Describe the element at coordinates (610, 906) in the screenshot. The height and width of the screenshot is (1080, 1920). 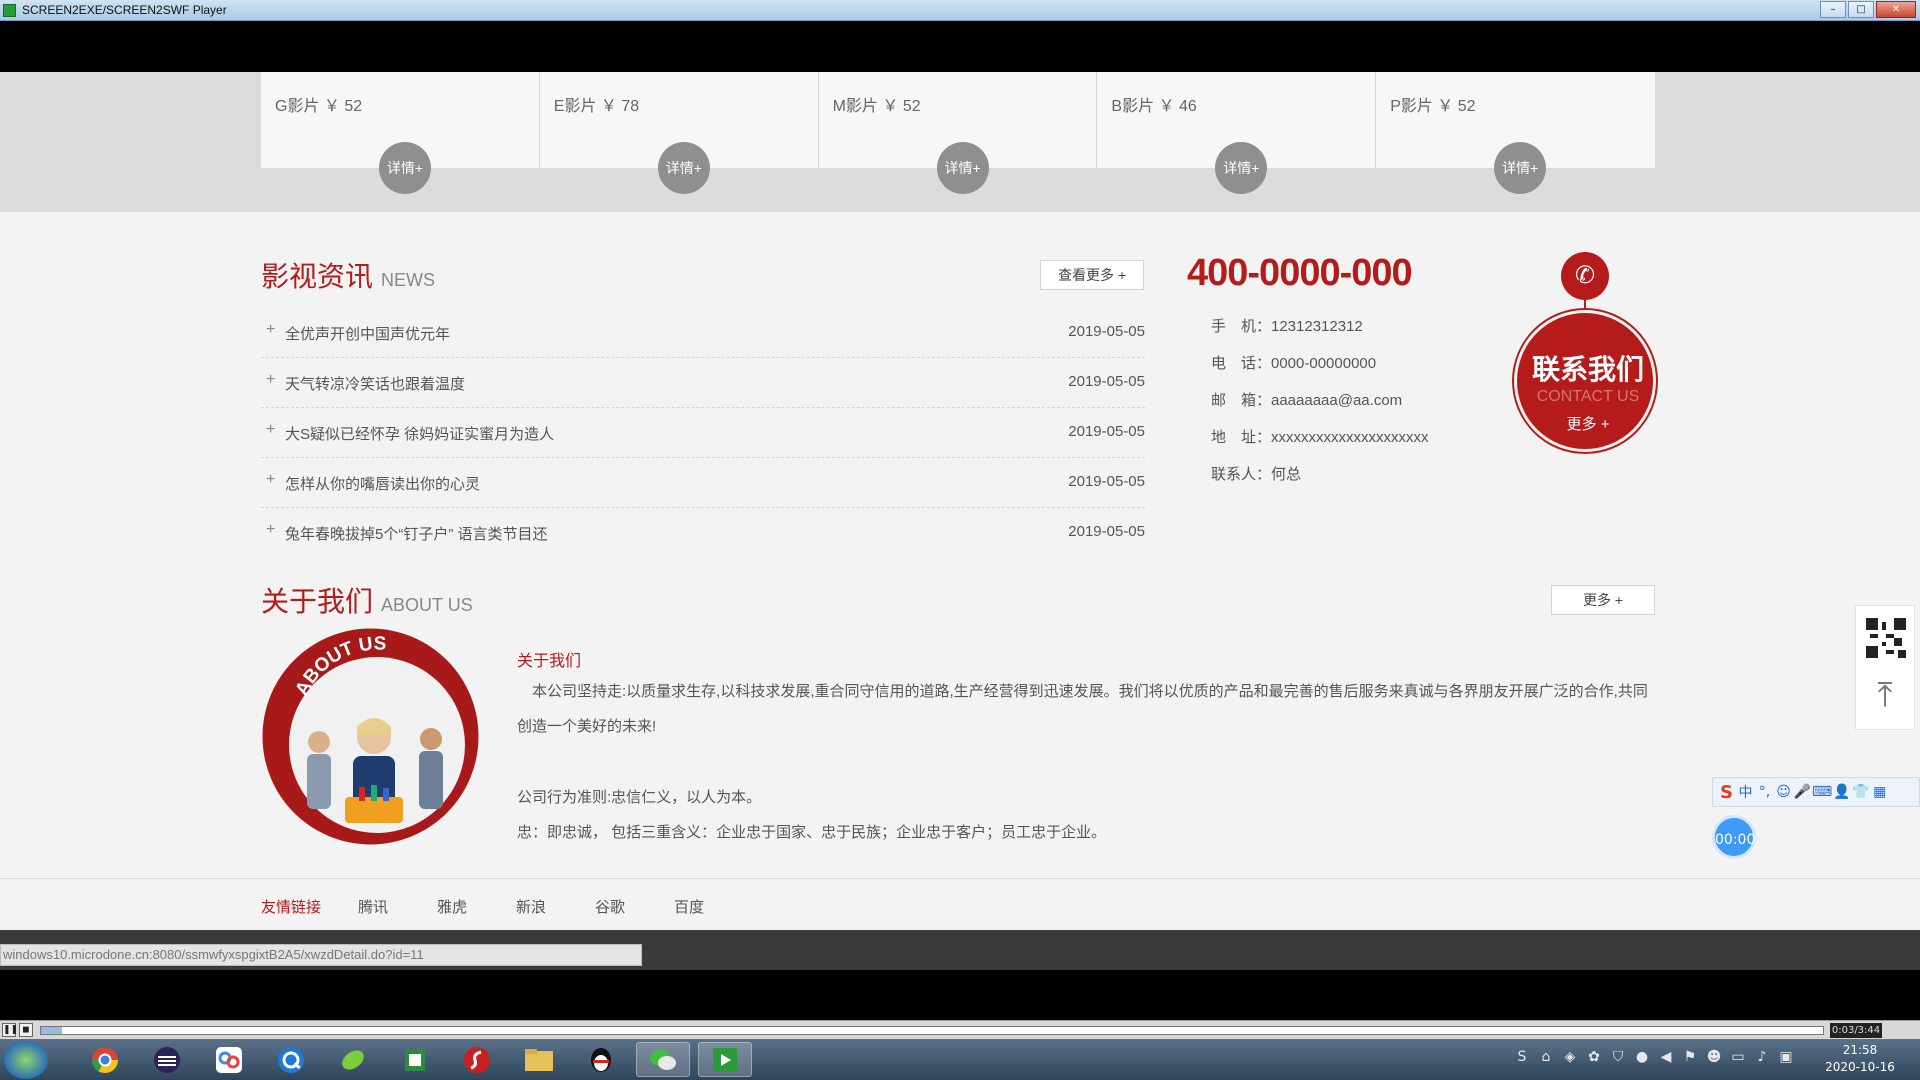
I see `friend-link-google: 谷歌` at that location.